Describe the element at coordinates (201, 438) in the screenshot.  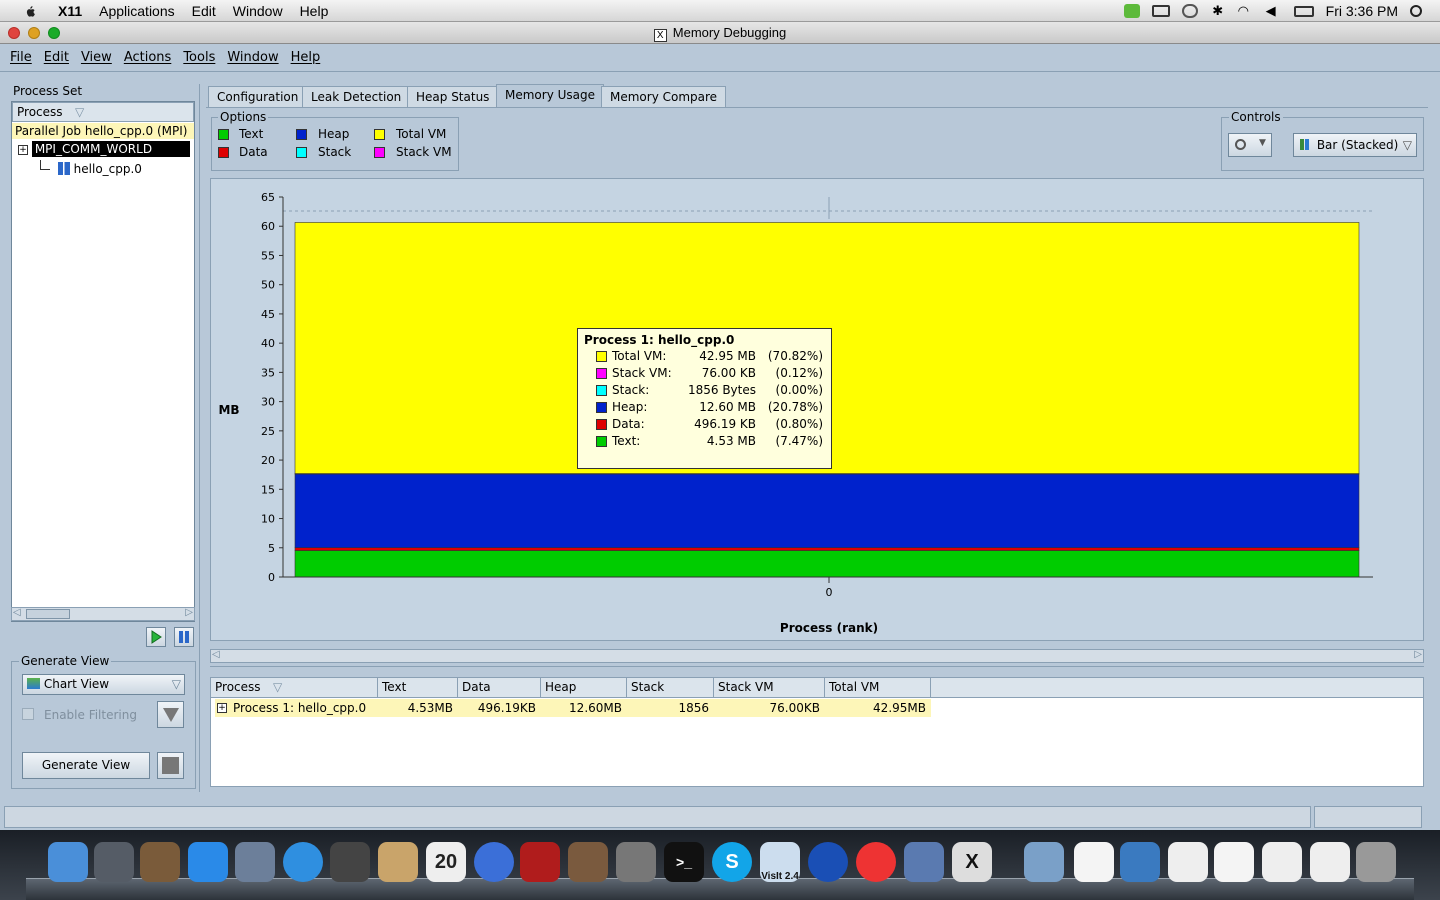
I see `splitter-handle` at that location.